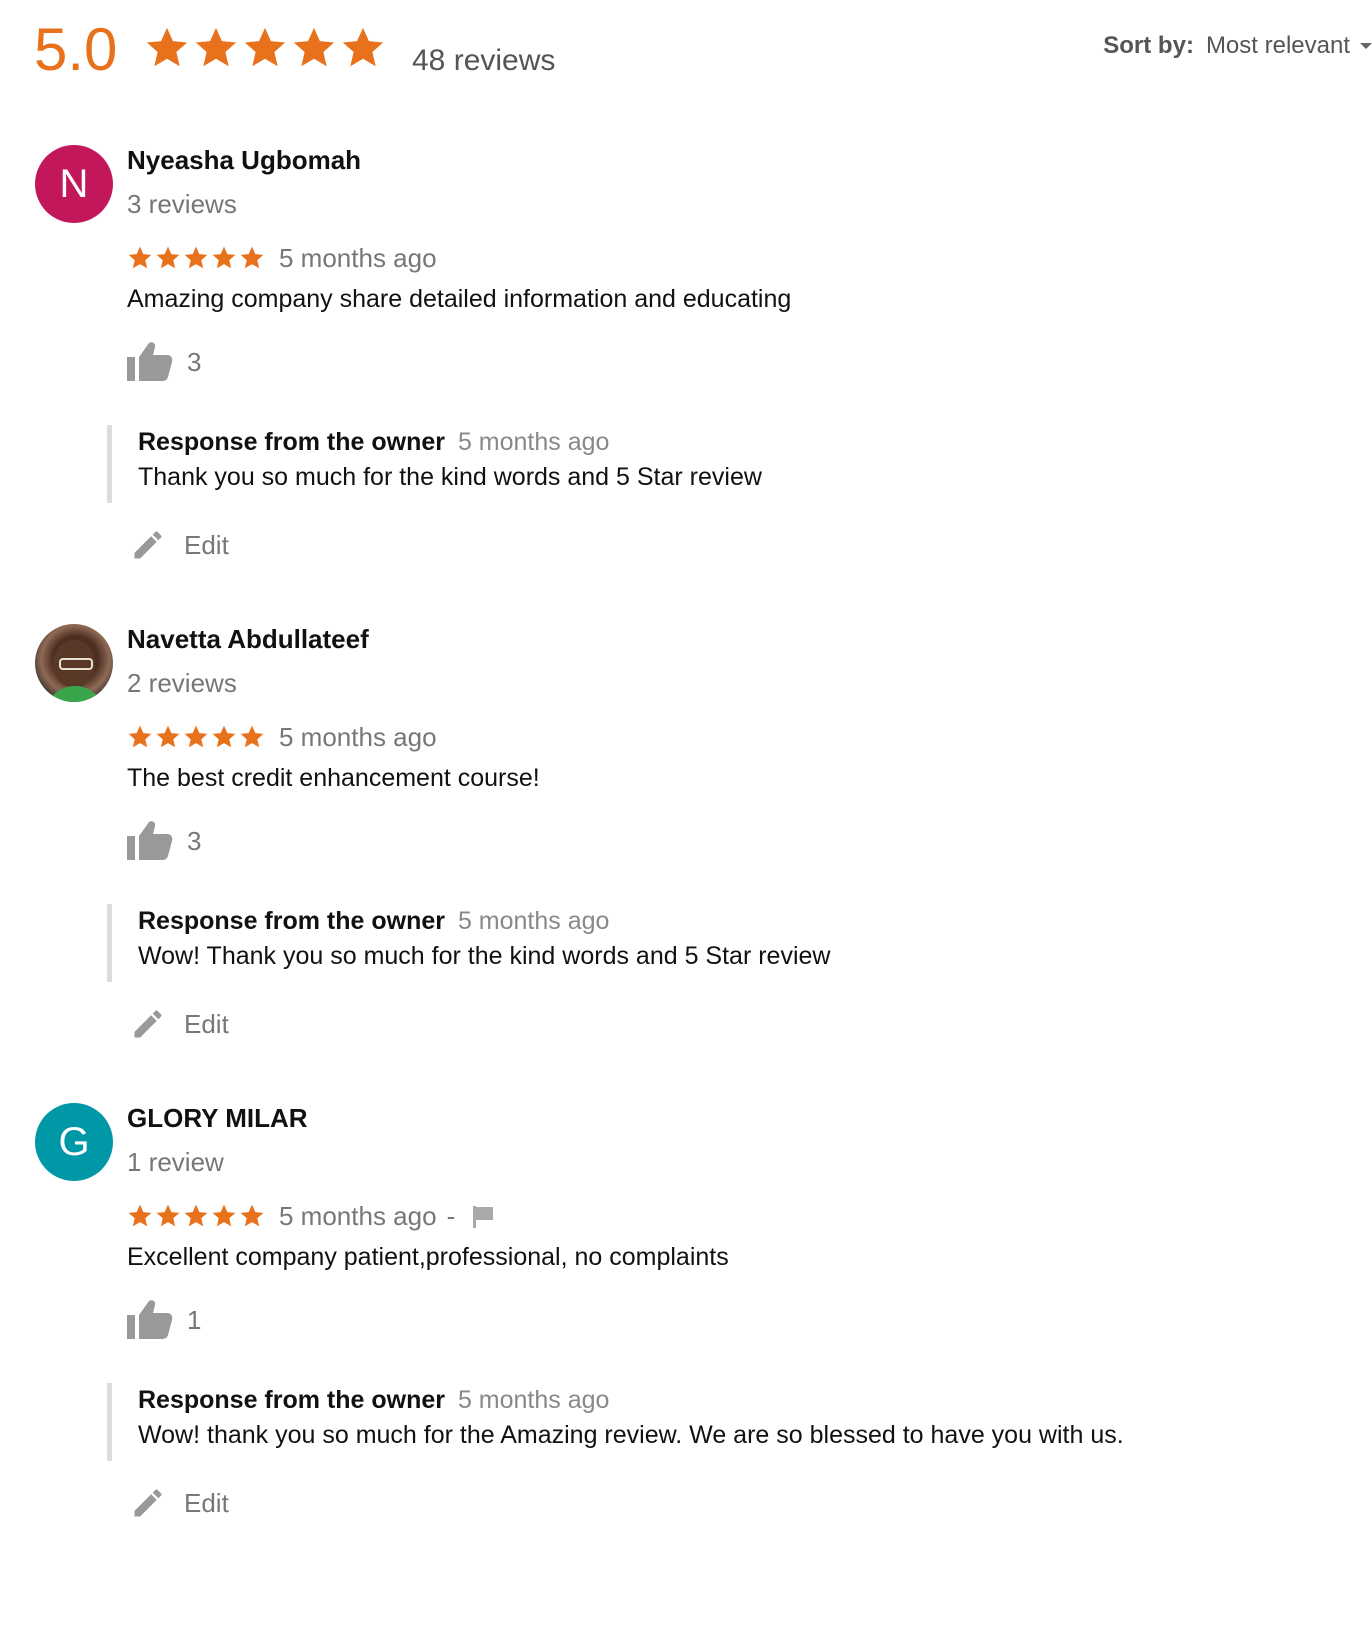 Image resolution: width=1372 pixels, height=1638 pixels. I want to click on sort-dropdown: Sort by: Most relevant, so click(1237, 46).